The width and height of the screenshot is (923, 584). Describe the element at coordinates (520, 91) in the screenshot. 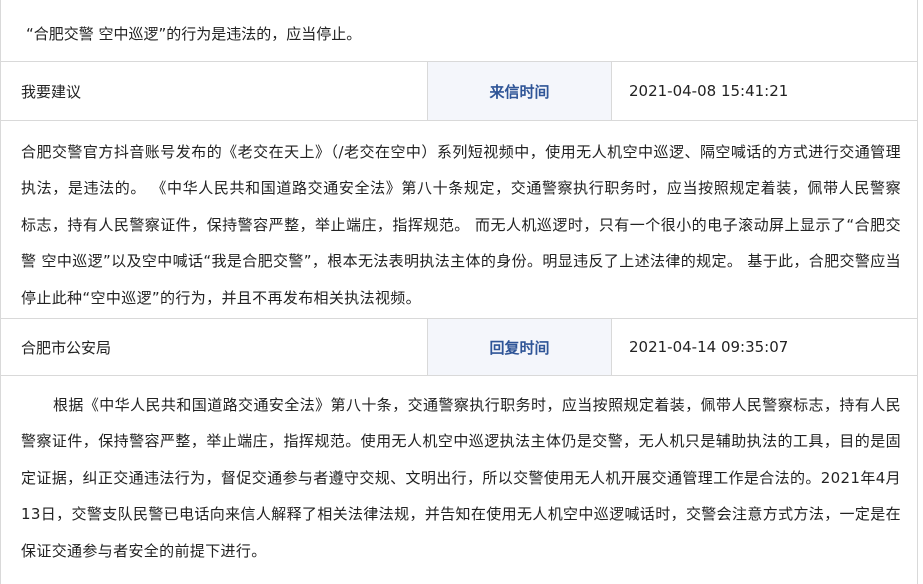

I see `letter-time-label: 来信时间` at that location.